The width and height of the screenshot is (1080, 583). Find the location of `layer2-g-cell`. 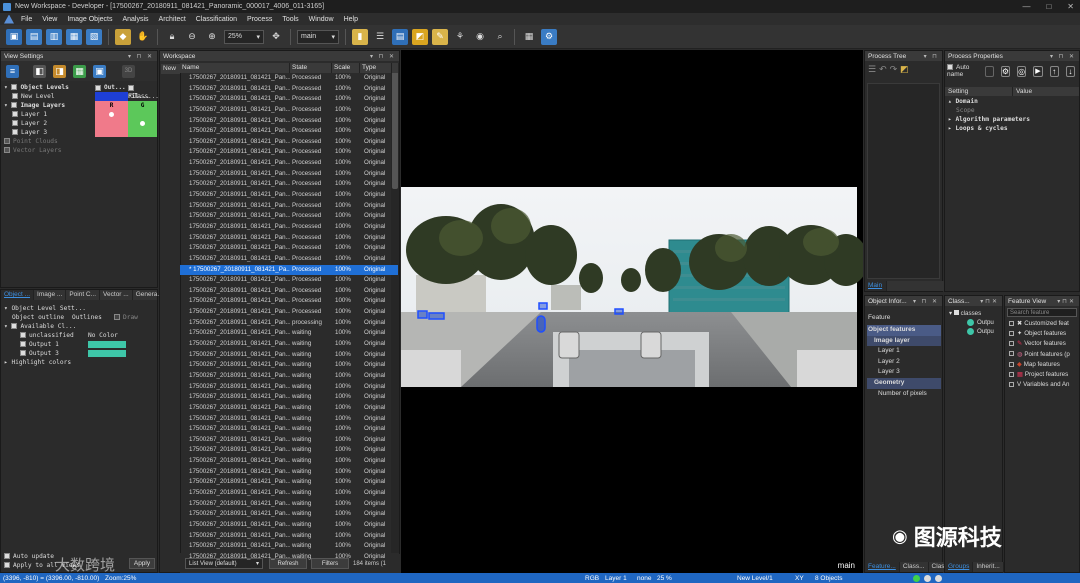

layer2-g-cell is located at coordinates (142, 123).